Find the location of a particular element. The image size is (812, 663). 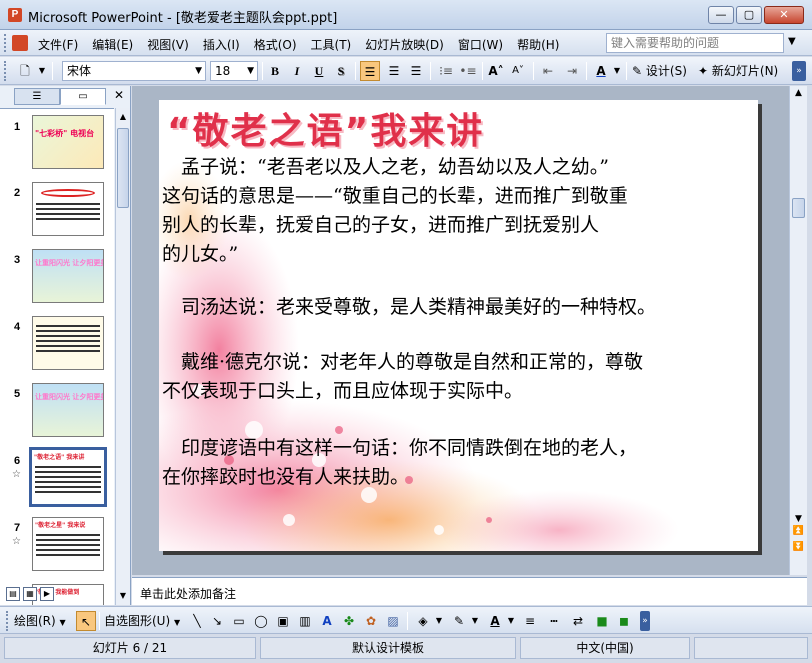

select-pointer-button: ↖ is located at coordinates (86, 621).